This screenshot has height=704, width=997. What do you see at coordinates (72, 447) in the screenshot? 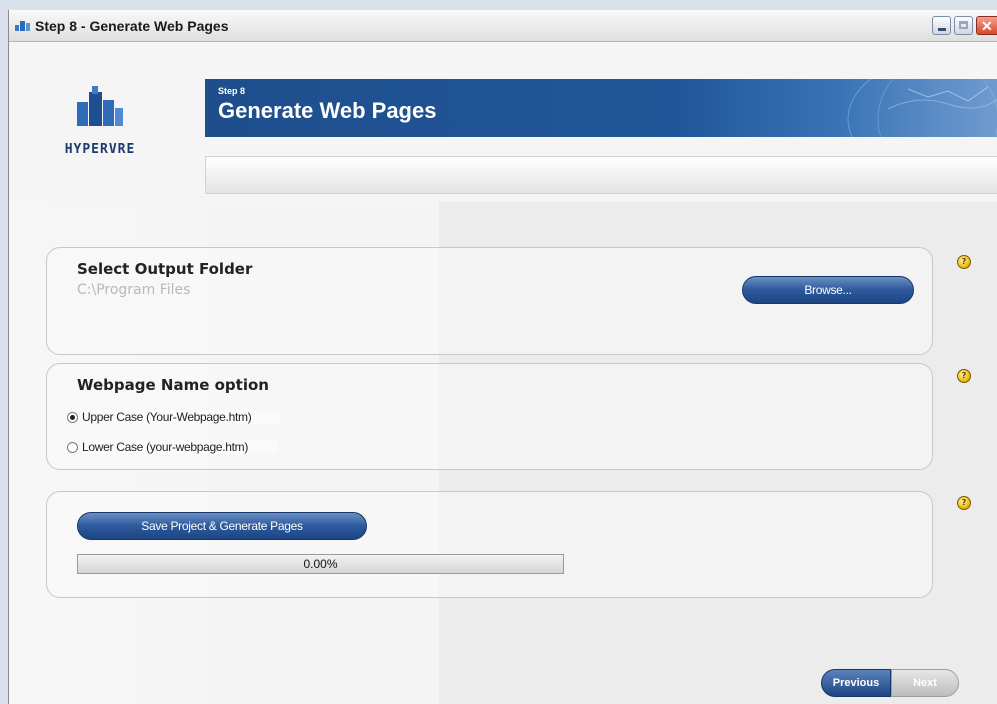
I see `lower-case-radio` at bounding box center [72, 447].